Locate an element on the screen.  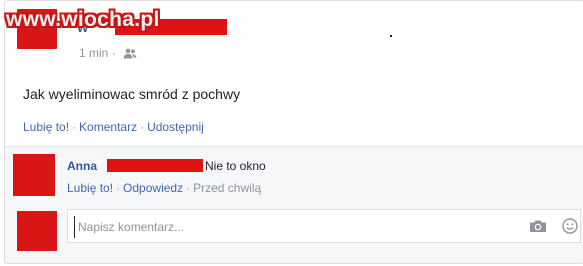
post-timestamp: 1 min is located at coordinates (93, 53).